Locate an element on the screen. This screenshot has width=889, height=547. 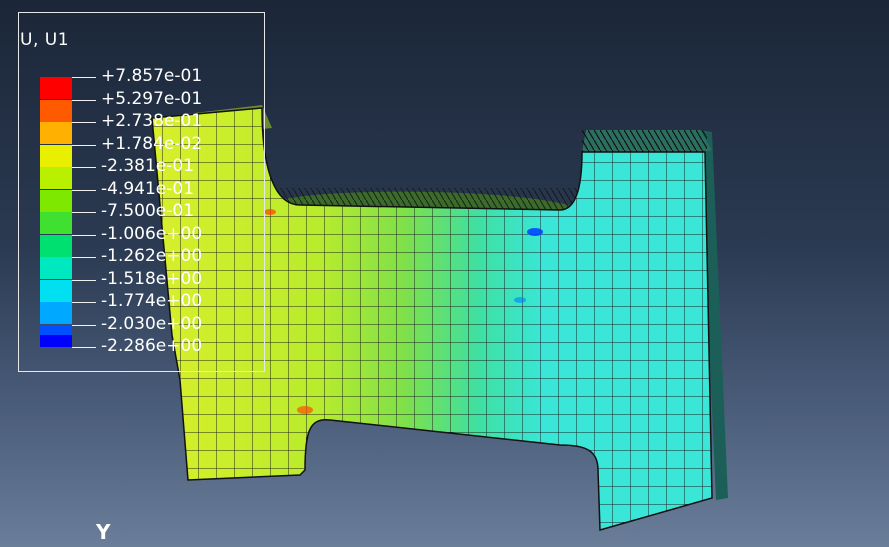
legend-level-label: -1.774e+00 is located at coordinates (152, 301).